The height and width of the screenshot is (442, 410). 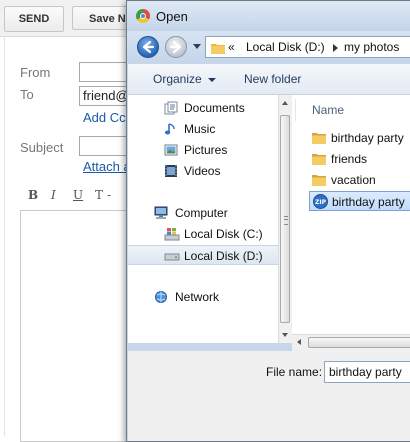 I want to click on address-bar: « Local Disk (D:) my photos, so click(x=307, y=47).